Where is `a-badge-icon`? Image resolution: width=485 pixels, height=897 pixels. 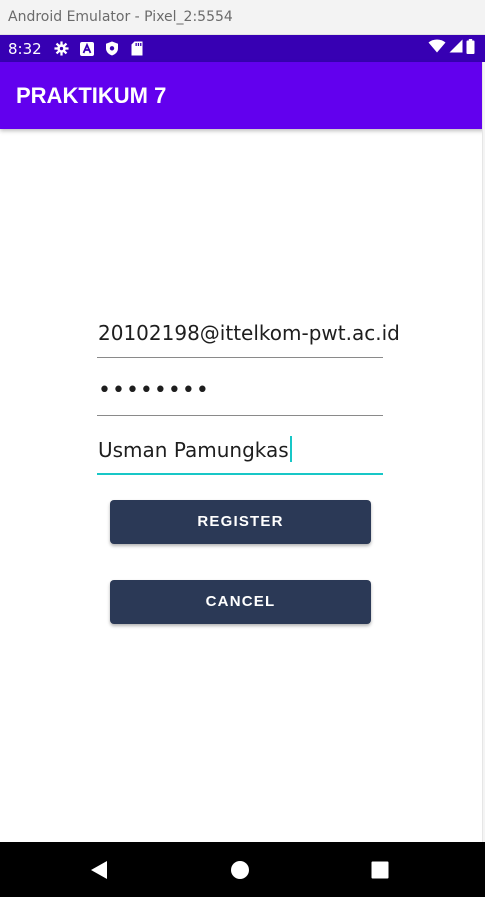
a-badge-icon is located at coordinates (87, 49).